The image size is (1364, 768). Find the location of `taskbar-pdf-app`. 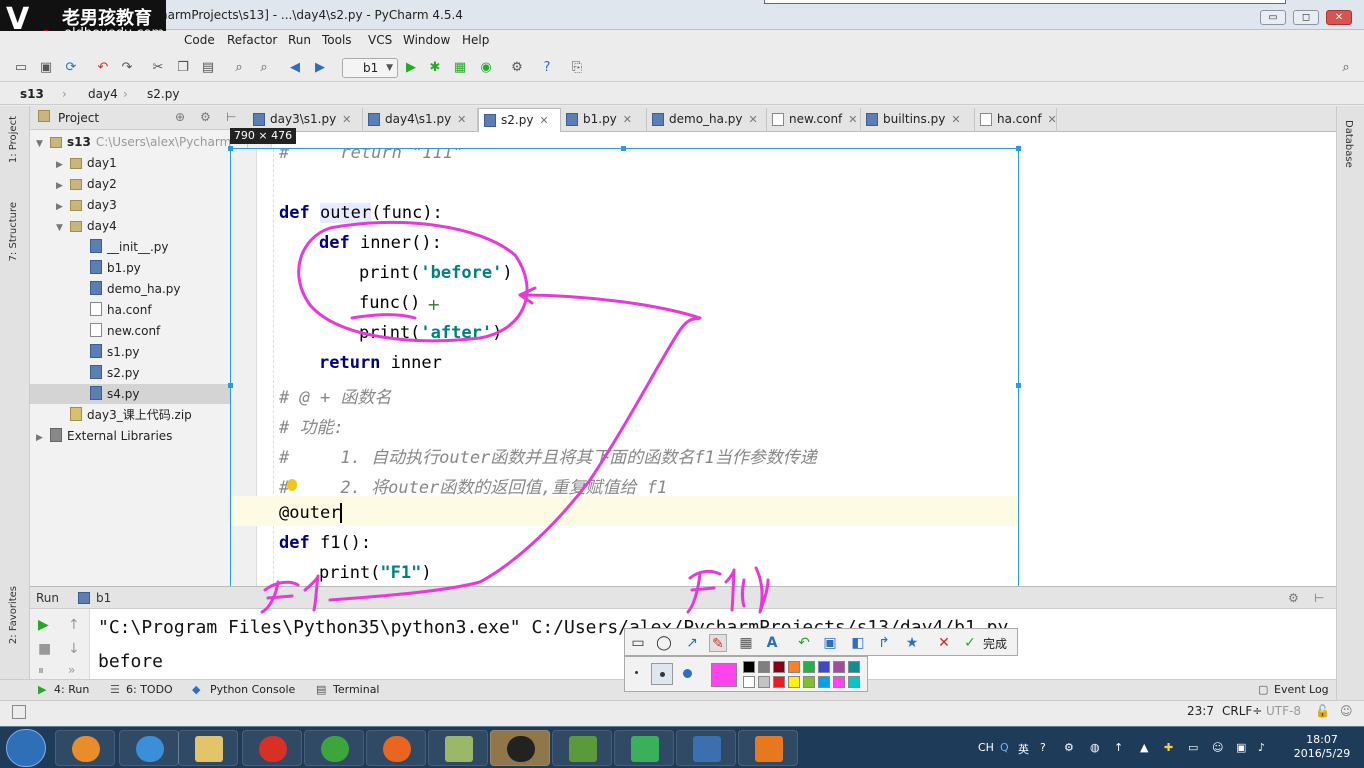

taskbar-pdf-app is located at coordinates (768, 748).